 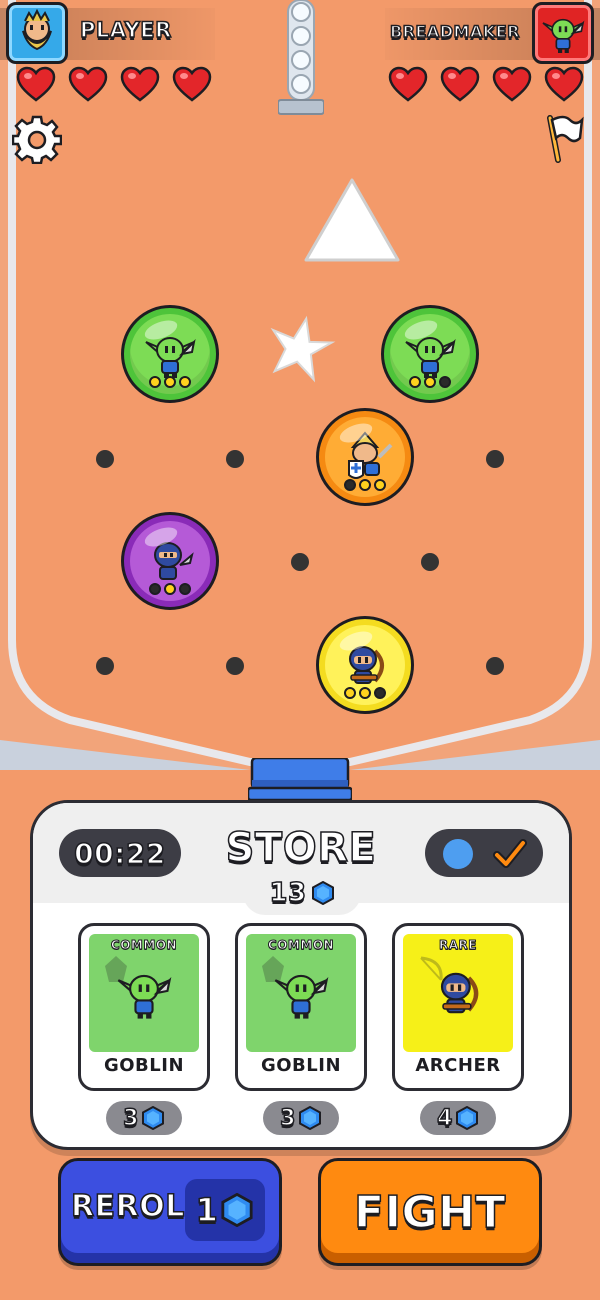 I want to click on opponent-hud: BREADMAKER, so click(x=490, y=33).